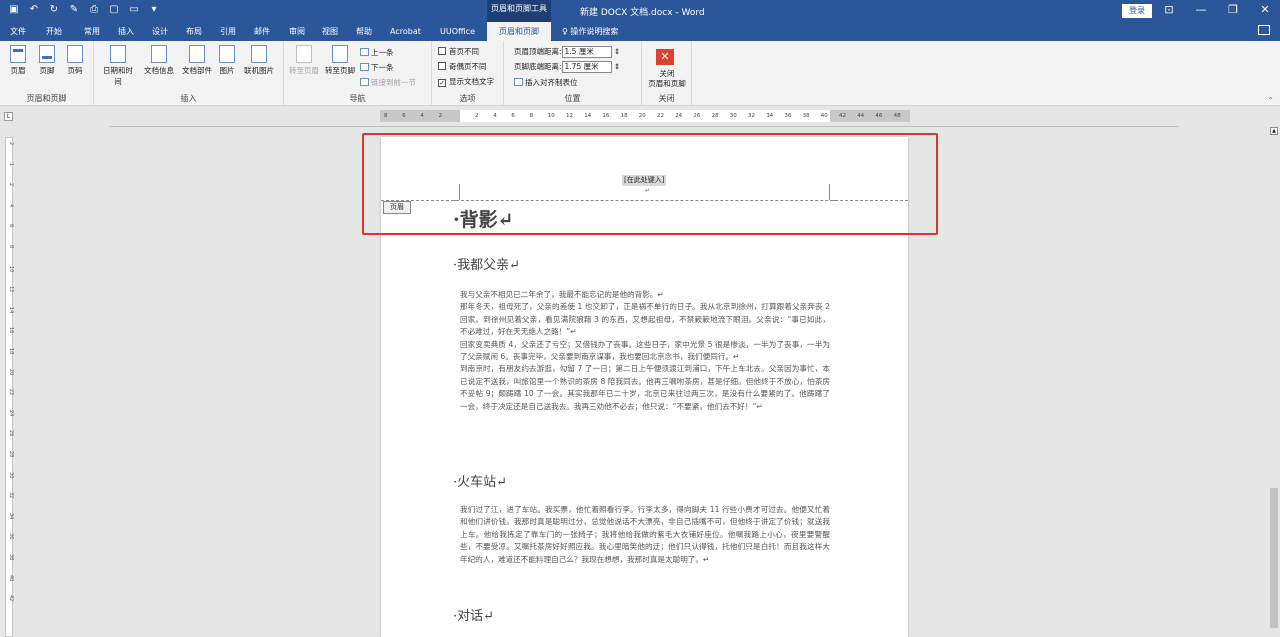 The height and width of the screenshot is (637, 1280). Describe the element at coordinates (644, 180) in the screenshot. I see `header-placeholder-text: [在此处键入]` at that location.